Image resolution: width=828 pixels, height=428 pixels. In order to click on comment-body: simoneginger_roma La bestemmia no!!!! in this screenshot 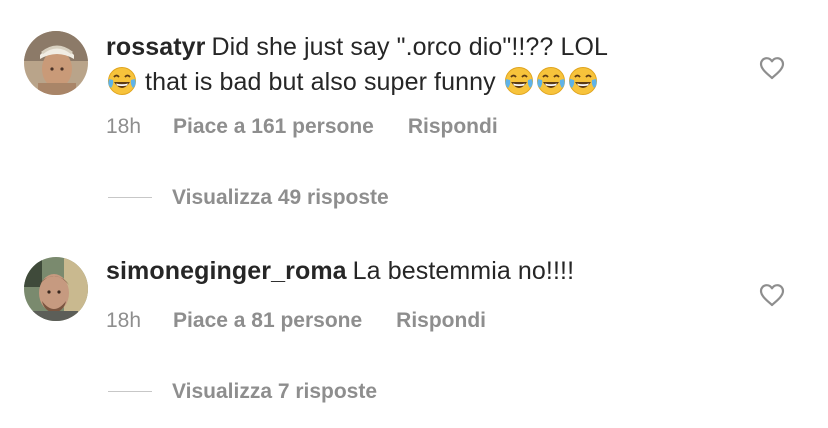, I will do `click(416, 271)`.